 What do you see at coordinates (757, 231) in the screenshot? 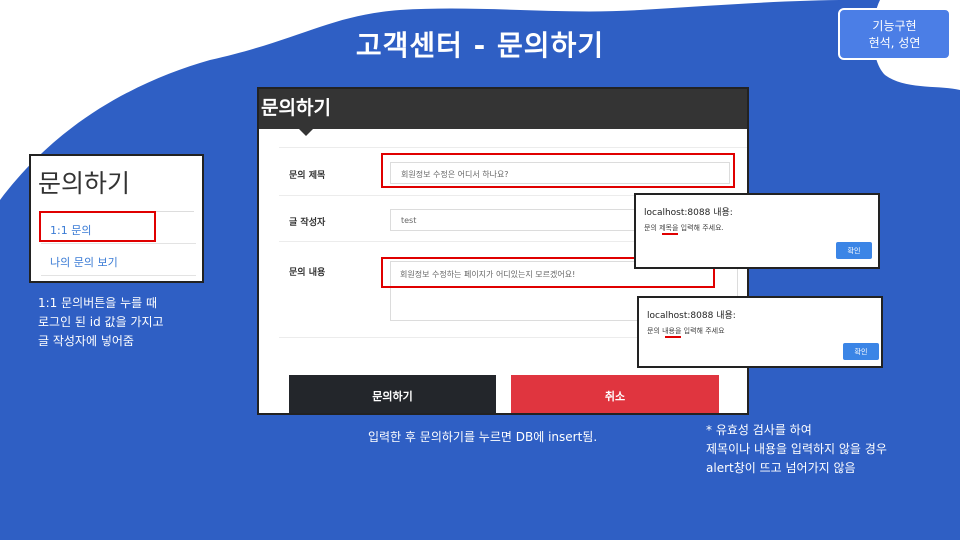
I see `alert-title-required: localhost:8088 내용: 문의 제목을 입력해 주세요. 확인` at bounding box center [757, 231].